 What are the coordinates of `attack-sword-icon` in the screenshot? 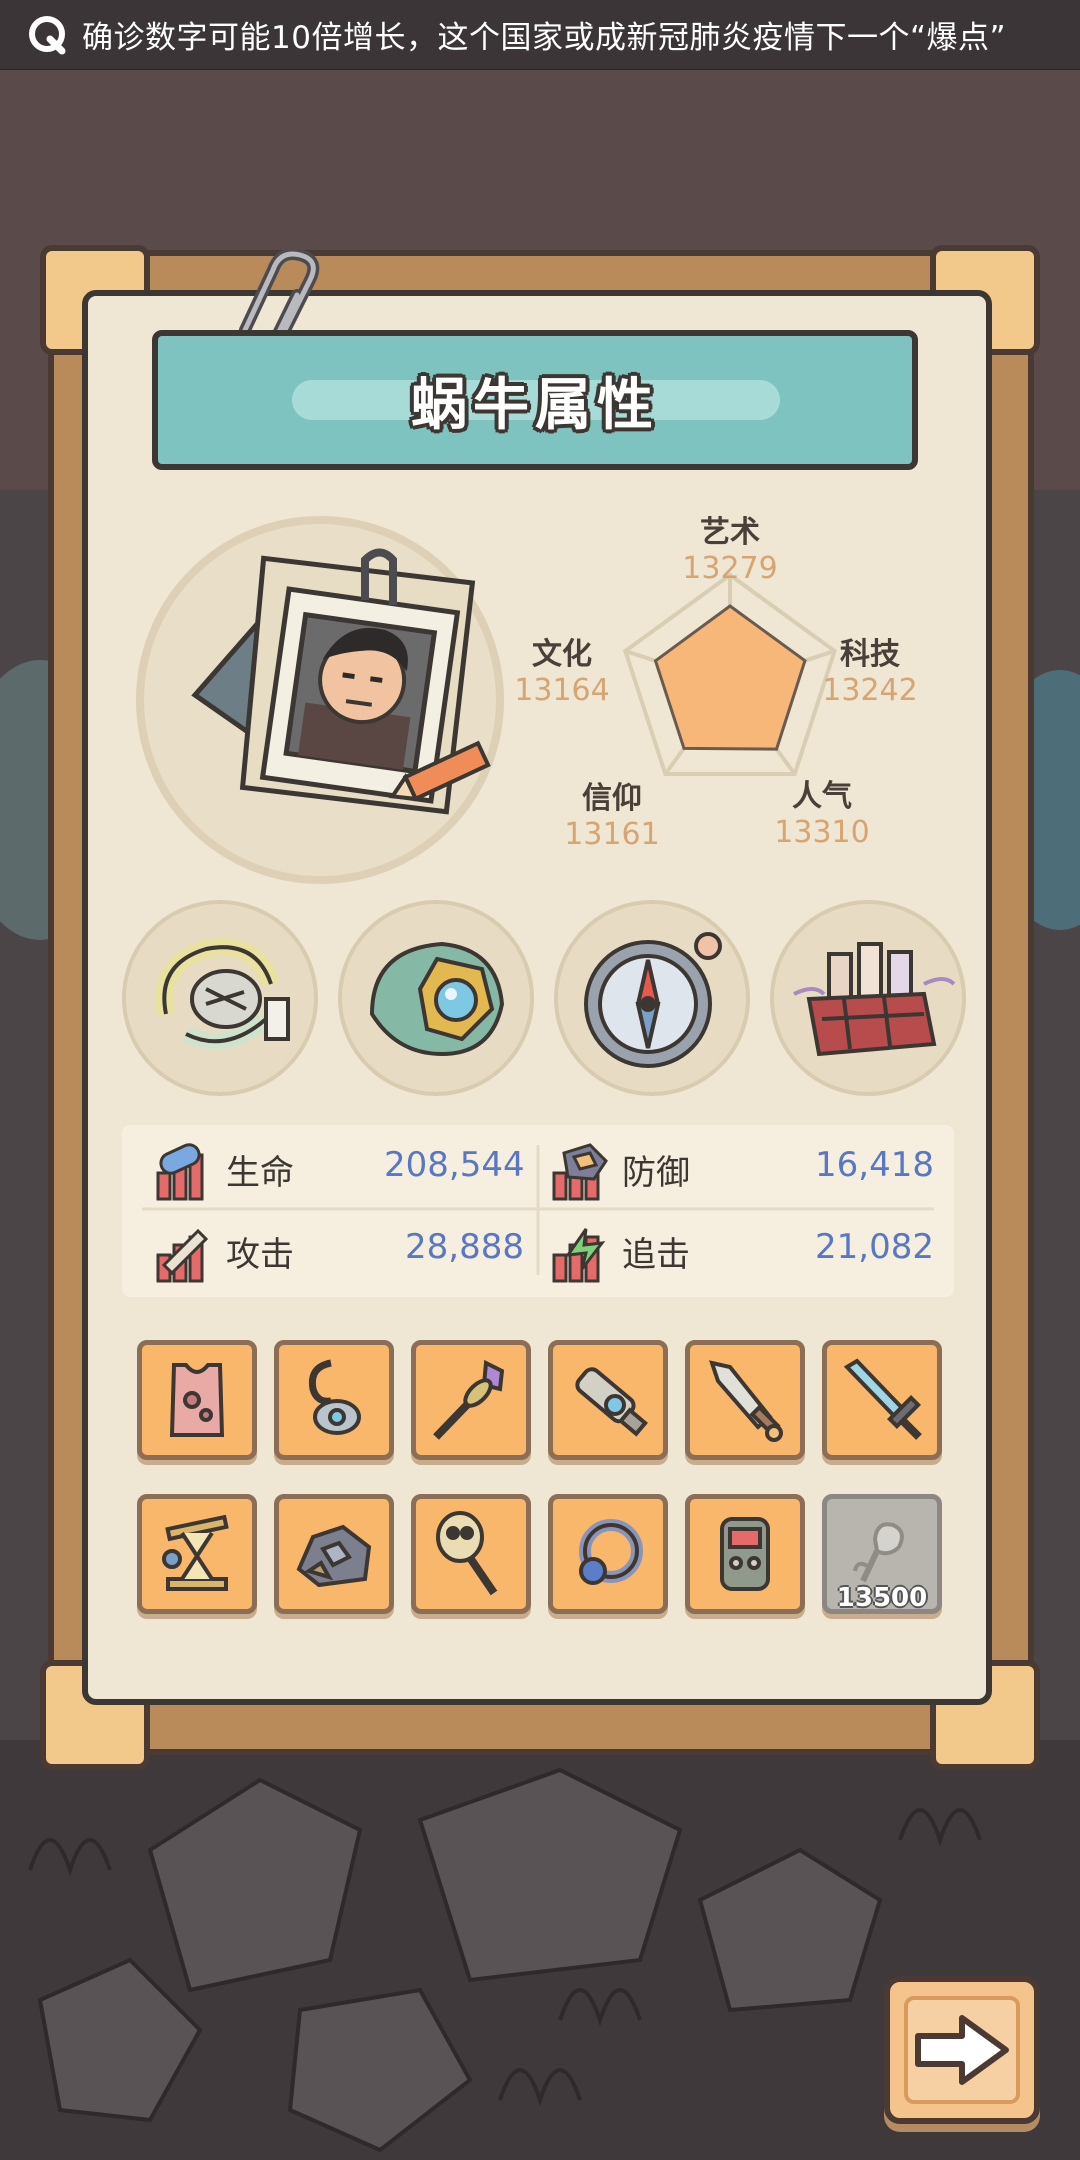 It's located at (182, 1255).